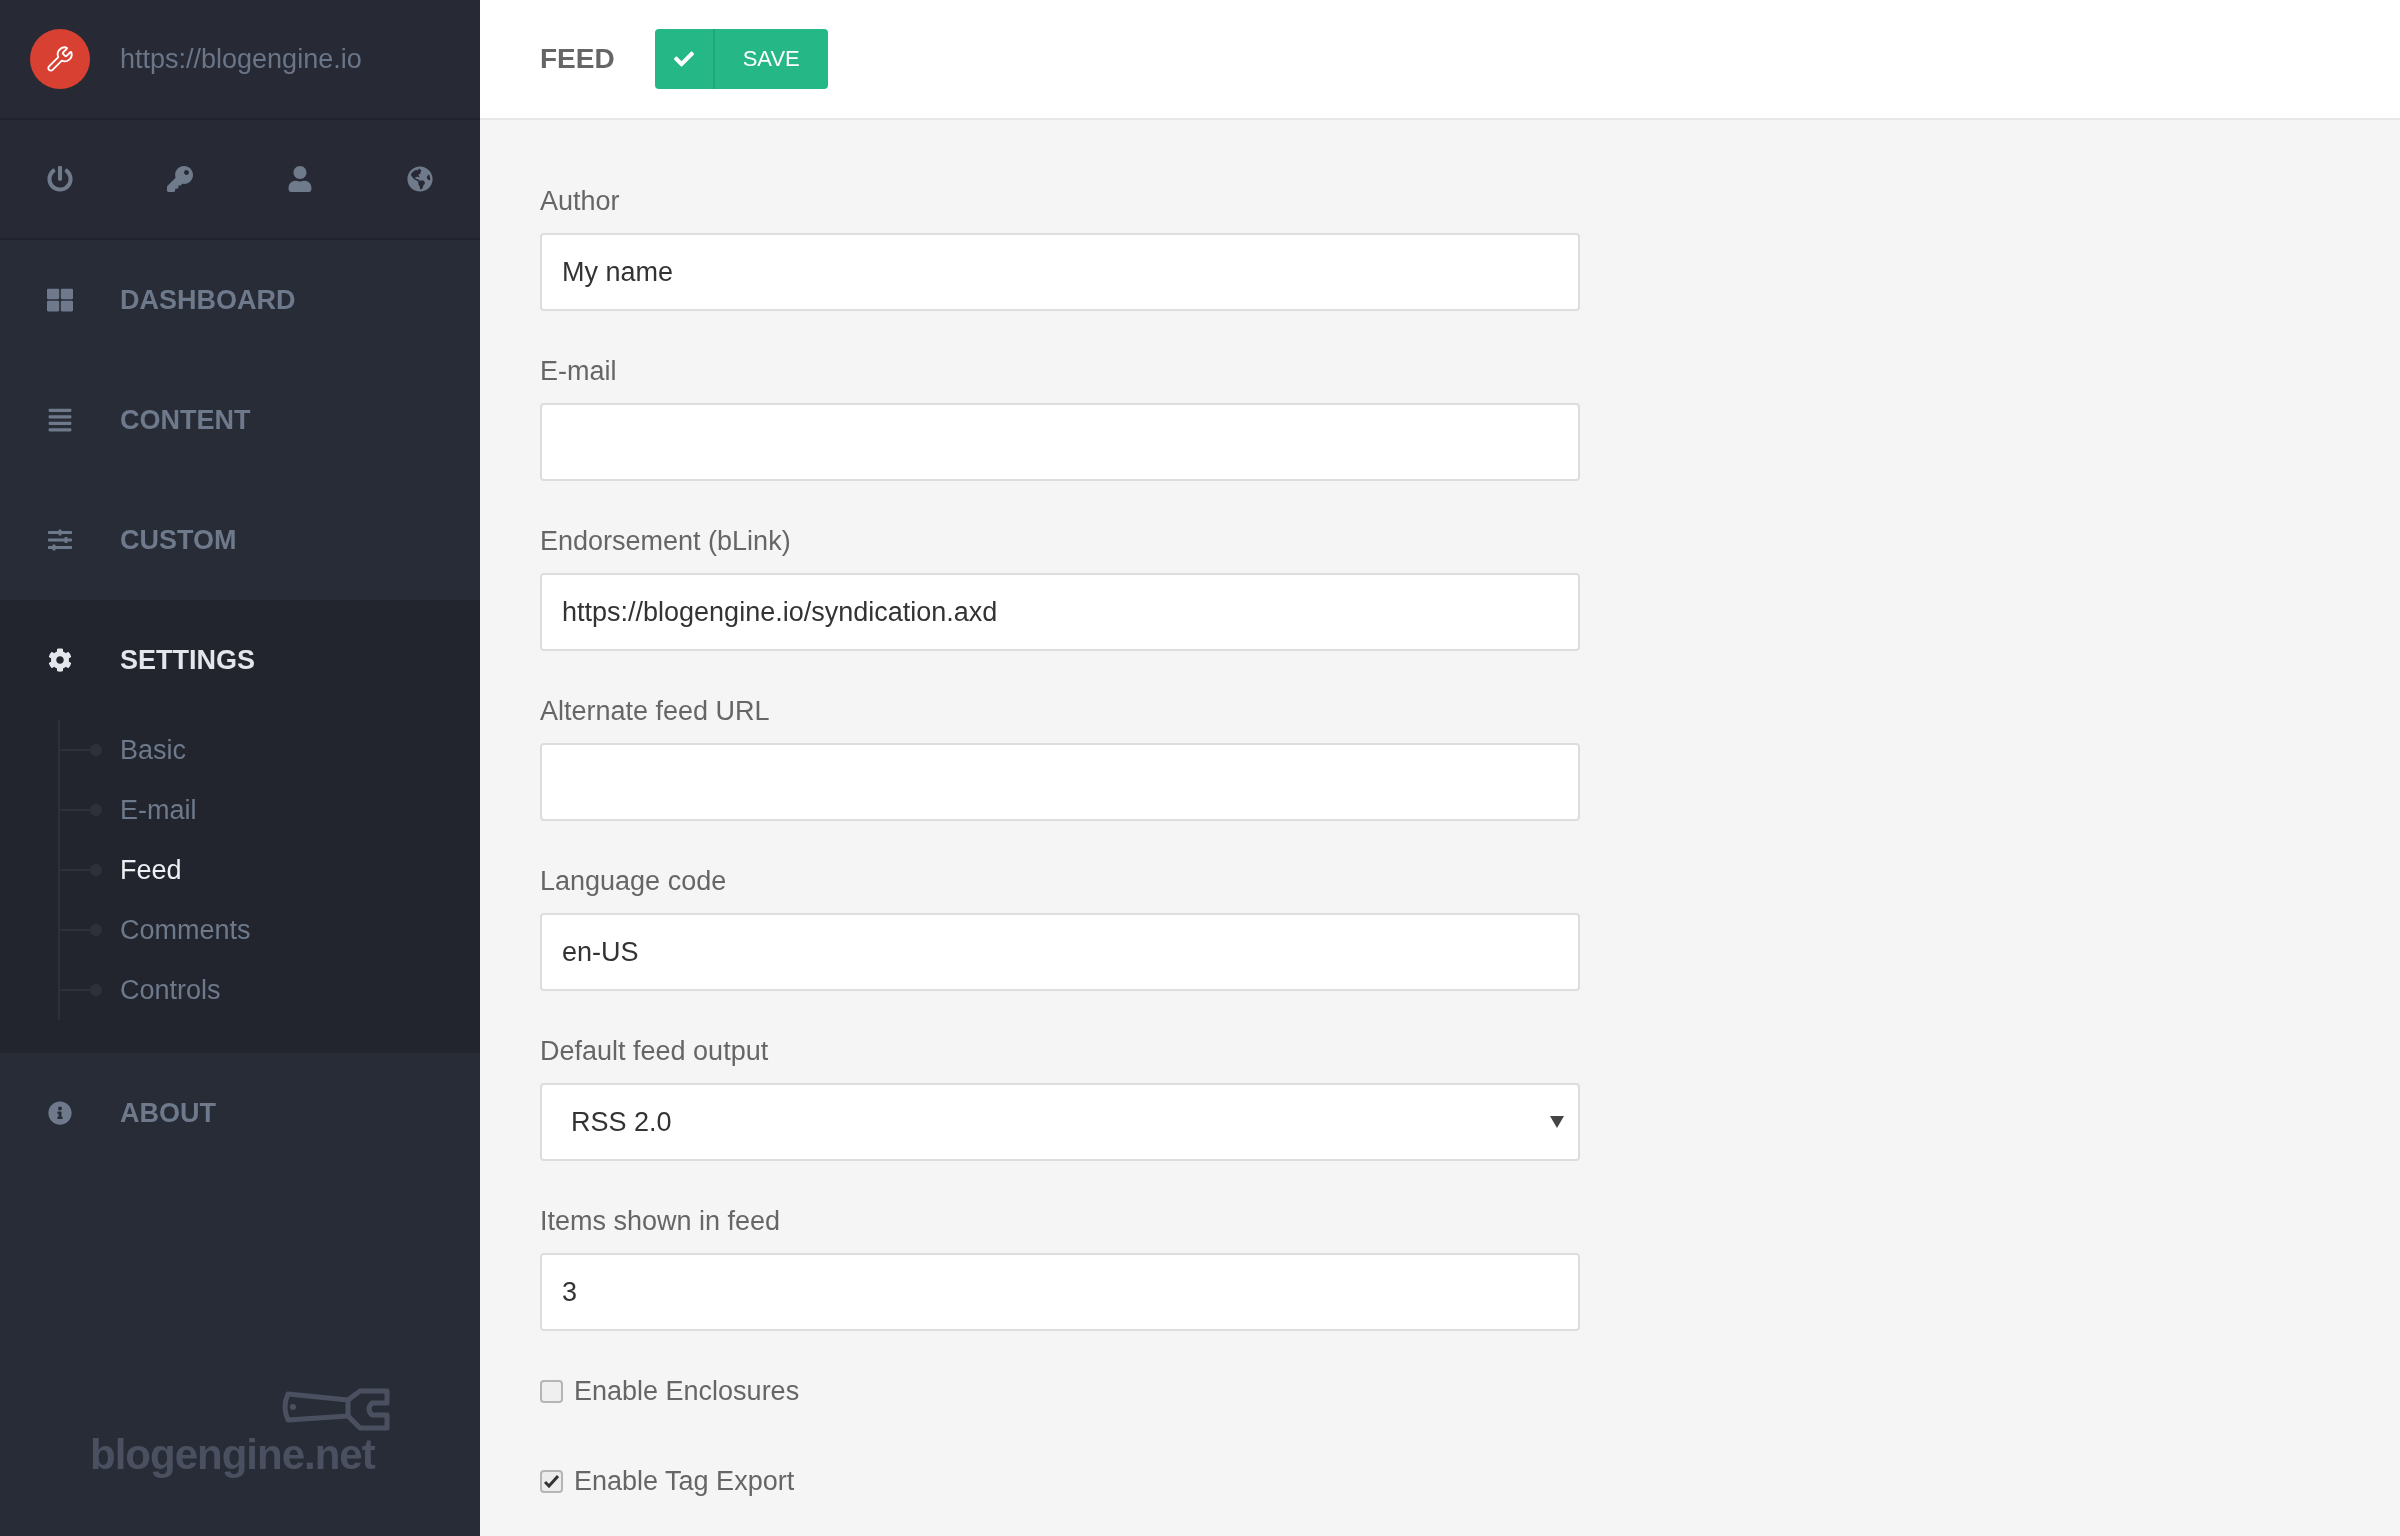 The height and width of the screenshot is (1536, 2400). What do you see at coordinates (660, 1221) in the screenshot?
I see `field-label: Items shown in feed` at bounding box center [660, 1221].